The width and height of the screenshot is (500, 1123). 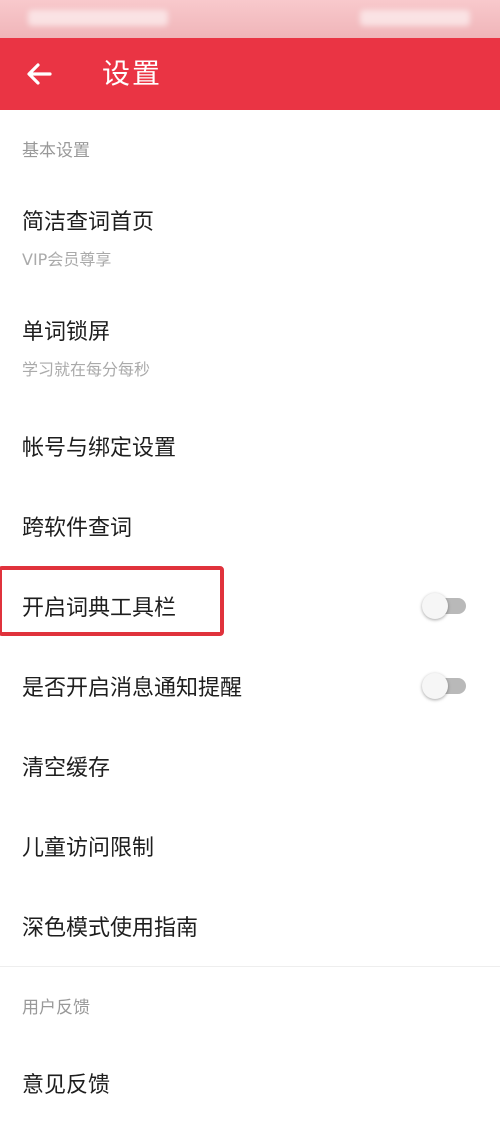 I want to click on app-bar: 设置, so click(x=250, y=74).